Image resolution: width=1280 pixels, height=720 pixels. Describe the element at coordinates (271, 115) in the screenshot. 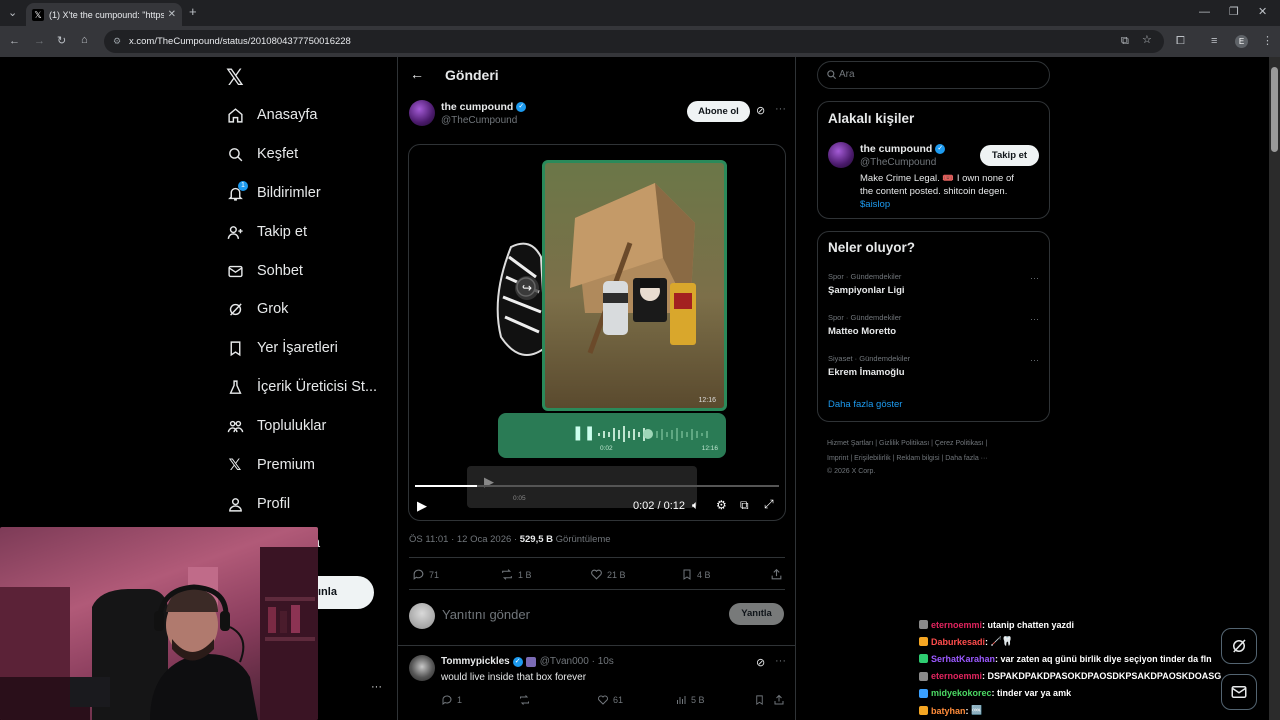

I see `sidebar-item-home: Anasayfa` at that location.